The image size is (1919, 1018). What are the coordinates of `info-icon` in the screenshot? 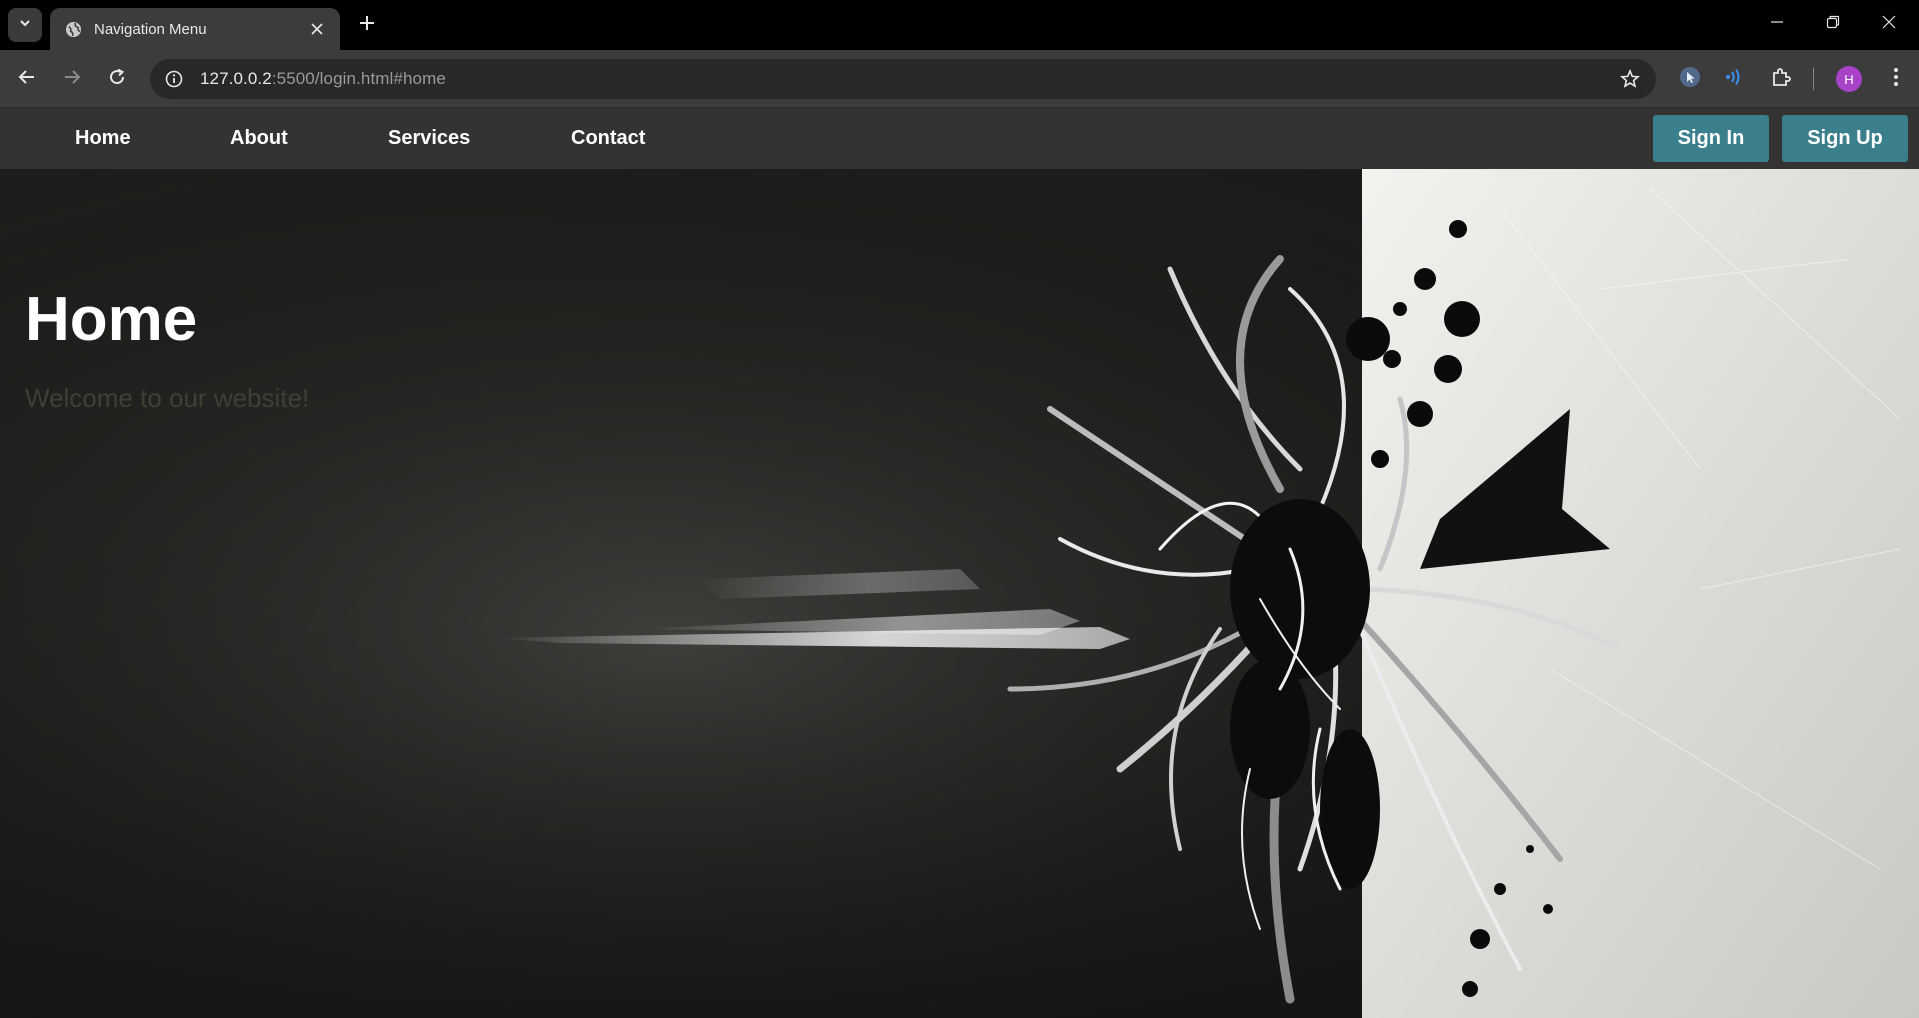 It's located at (174, 79).